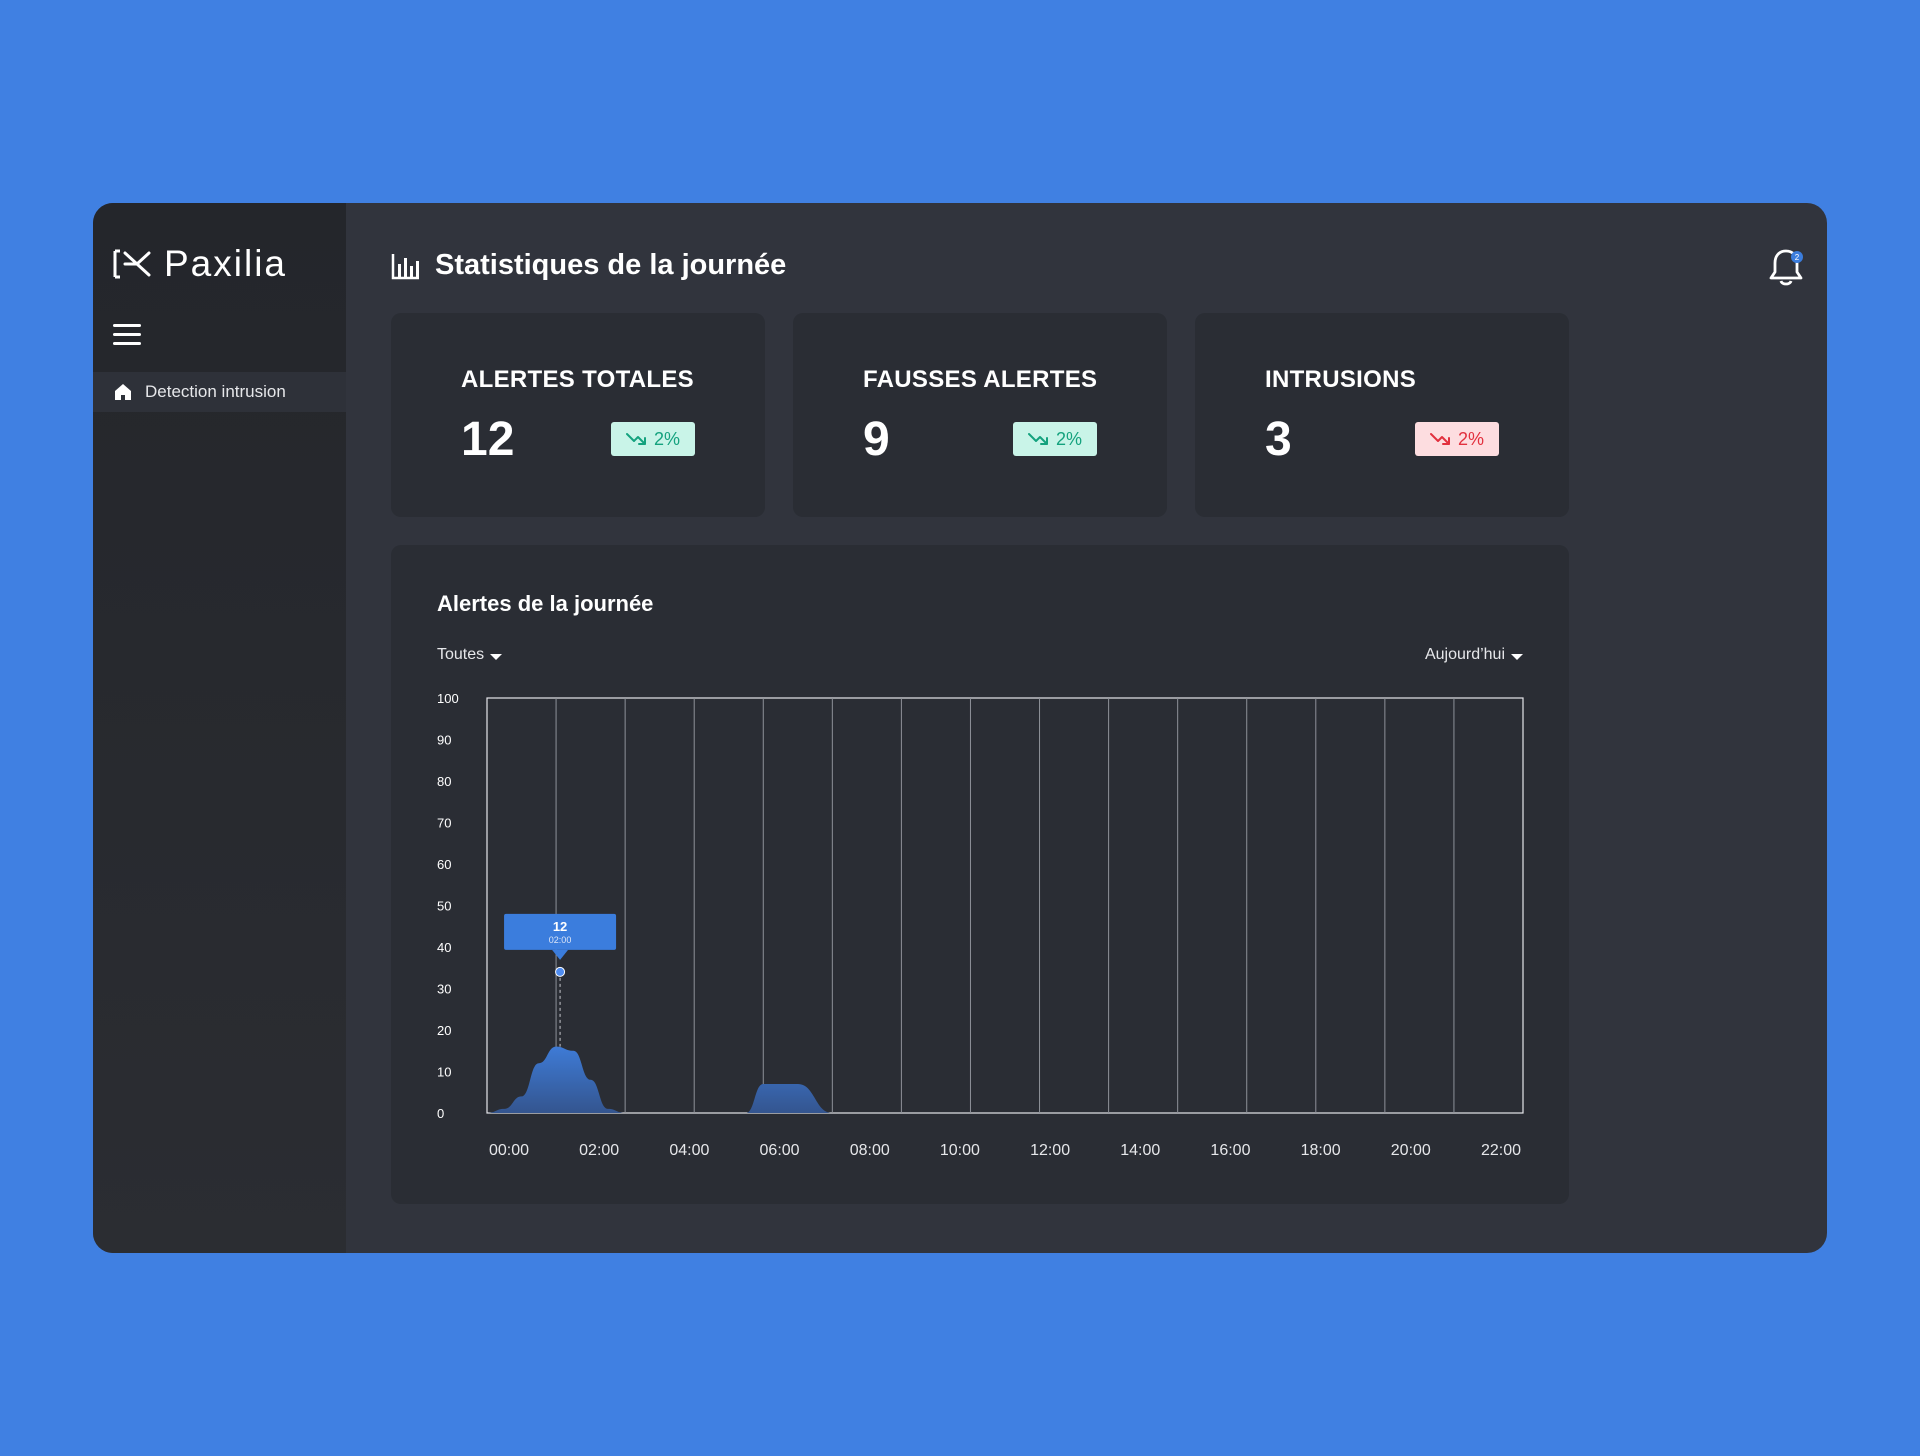  Describe the element at coordinates (1050, 1150) in the screenshot. I see `x-tick-label: 12:00` at that location.